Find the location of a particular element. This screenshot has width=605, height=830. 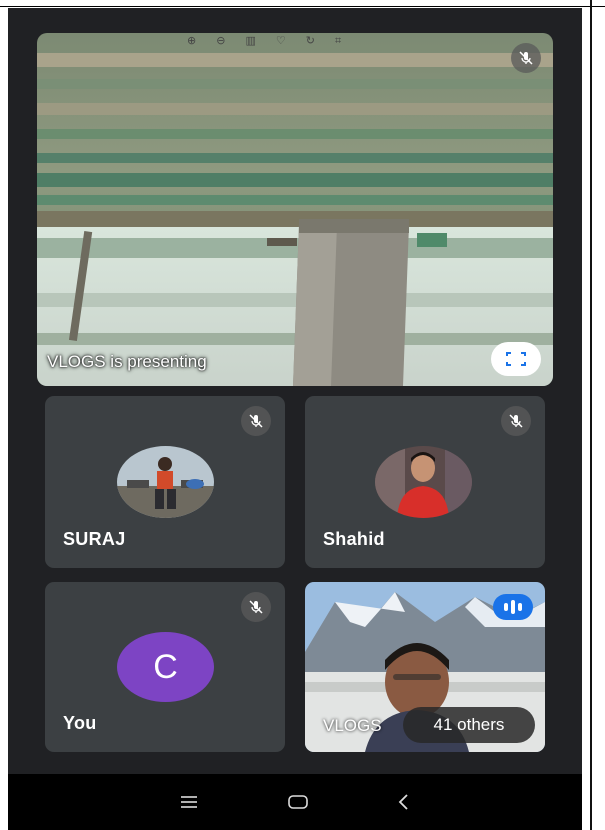

participant-tile-you: C You is located at coordinates (165, 667).